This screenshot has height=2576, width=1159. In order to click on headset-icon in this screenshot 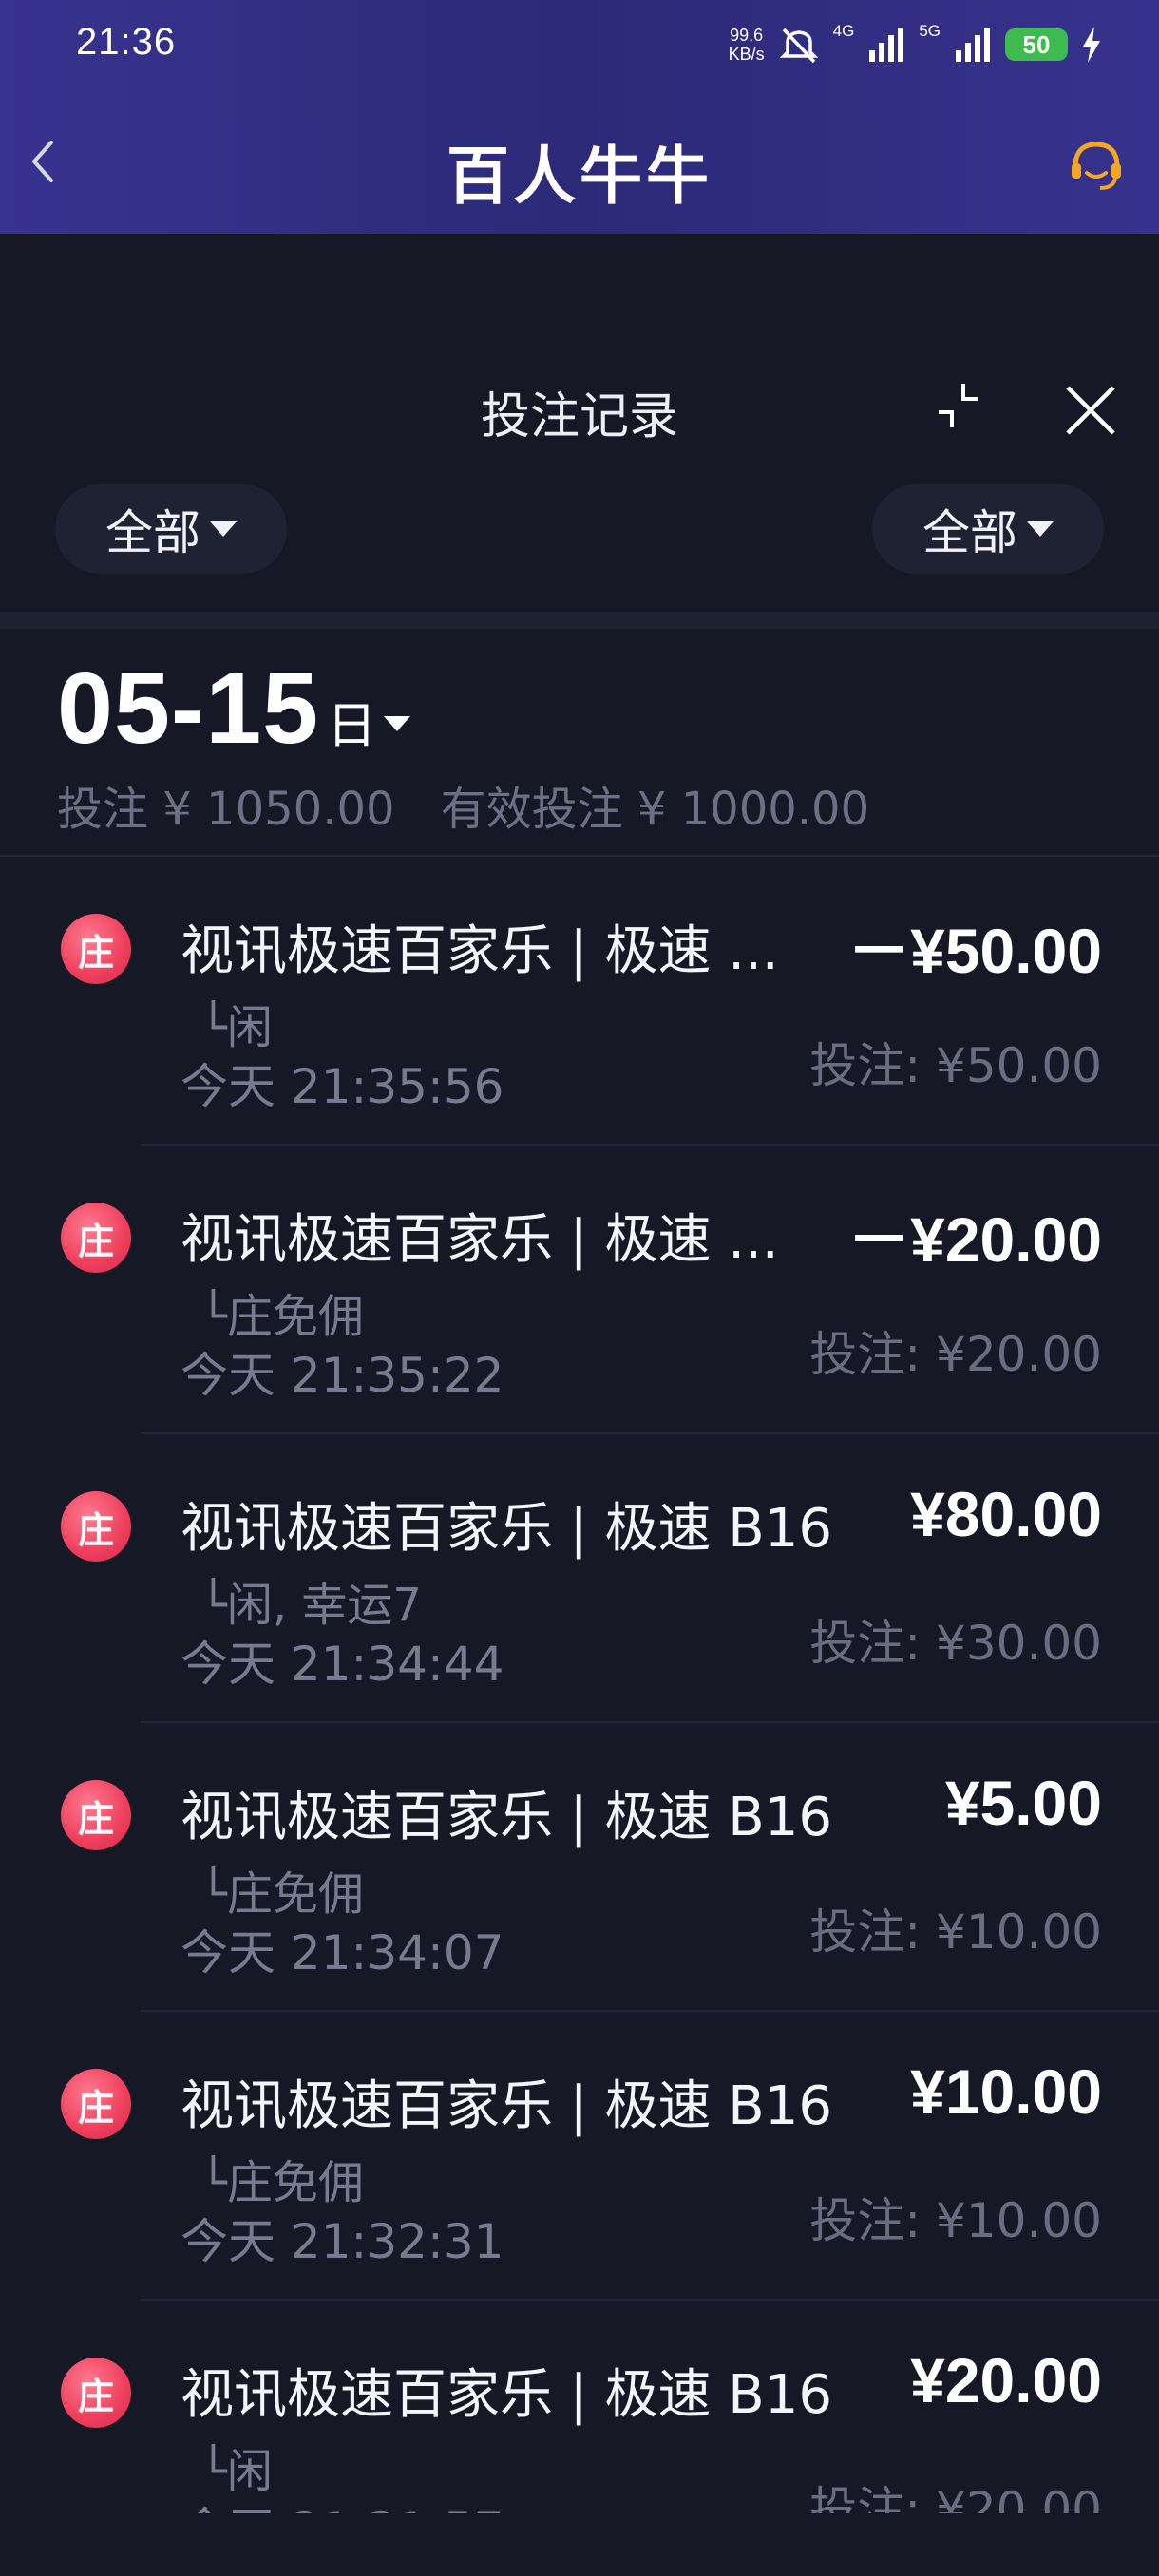, I will do `click(1096, 165)`.